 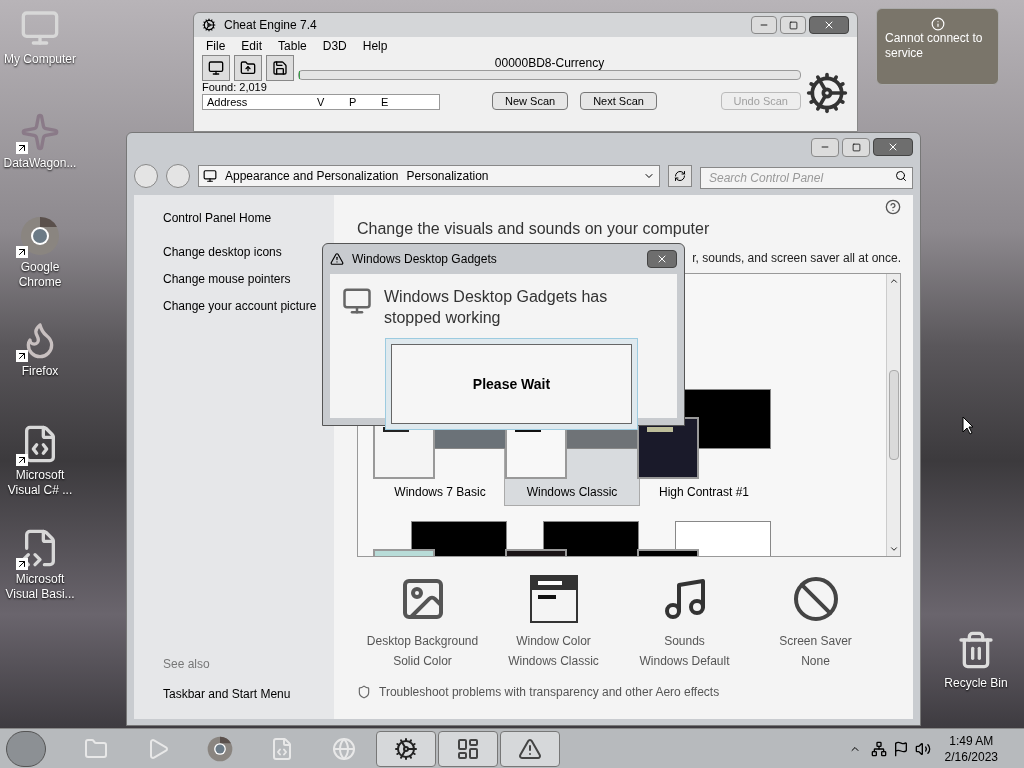 I want to click on gear-icon, so click(x=406, y=748).